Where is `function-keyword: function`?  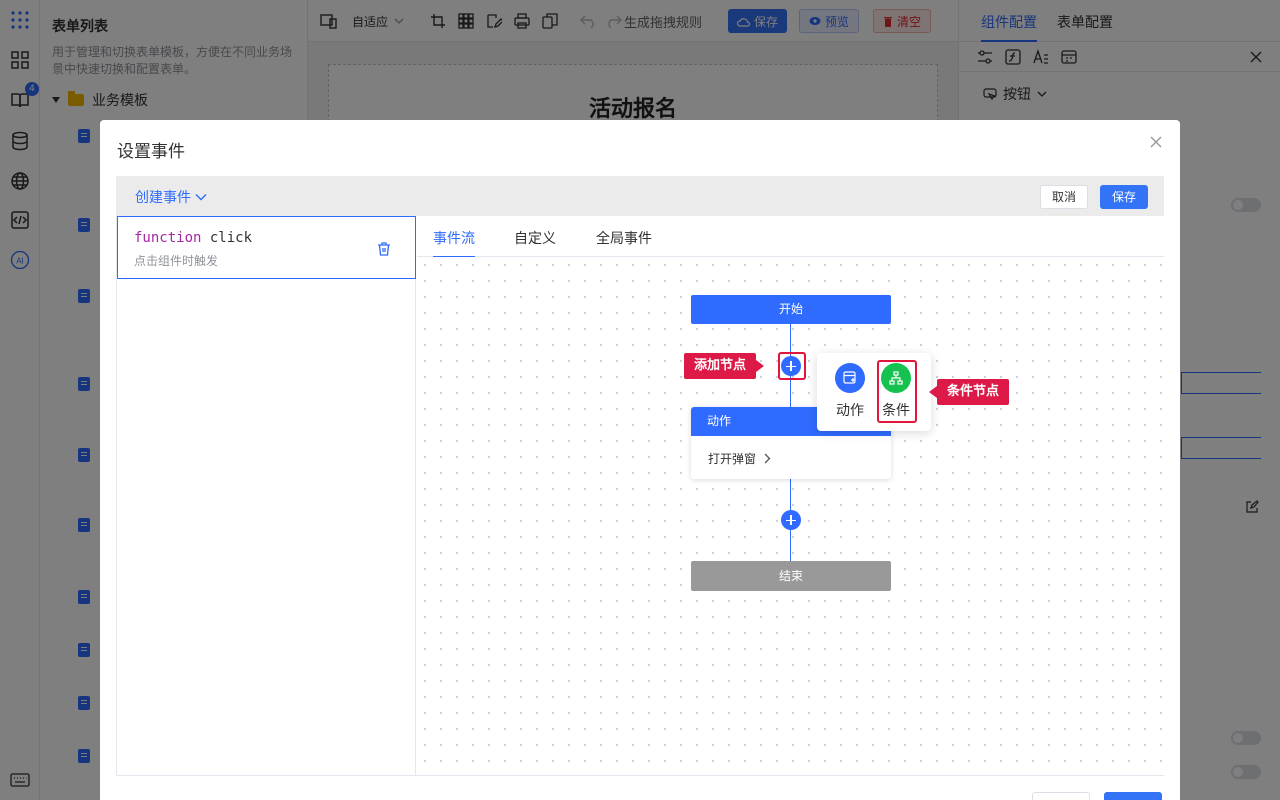 function-keyword: function is located at coordinates (168, 238).